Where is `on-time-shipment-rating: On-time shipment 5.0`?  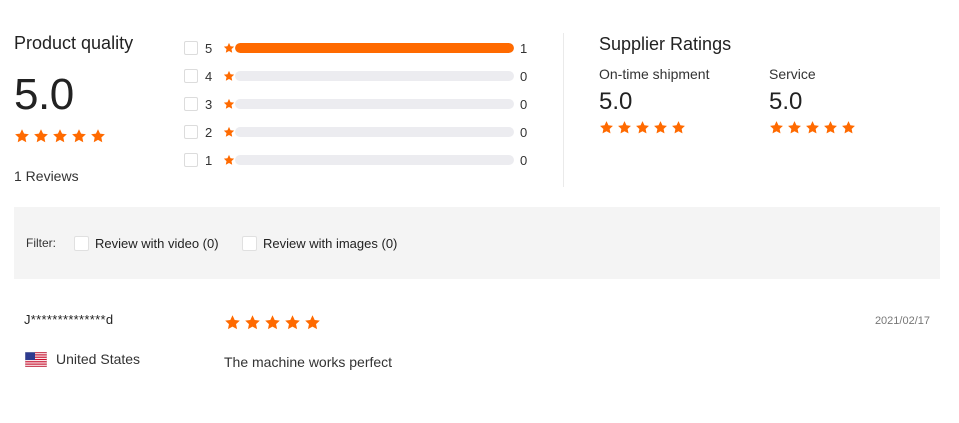 on-time-shipment-rating: On-time shipment 5.0 is located at coordinates (654, 100).